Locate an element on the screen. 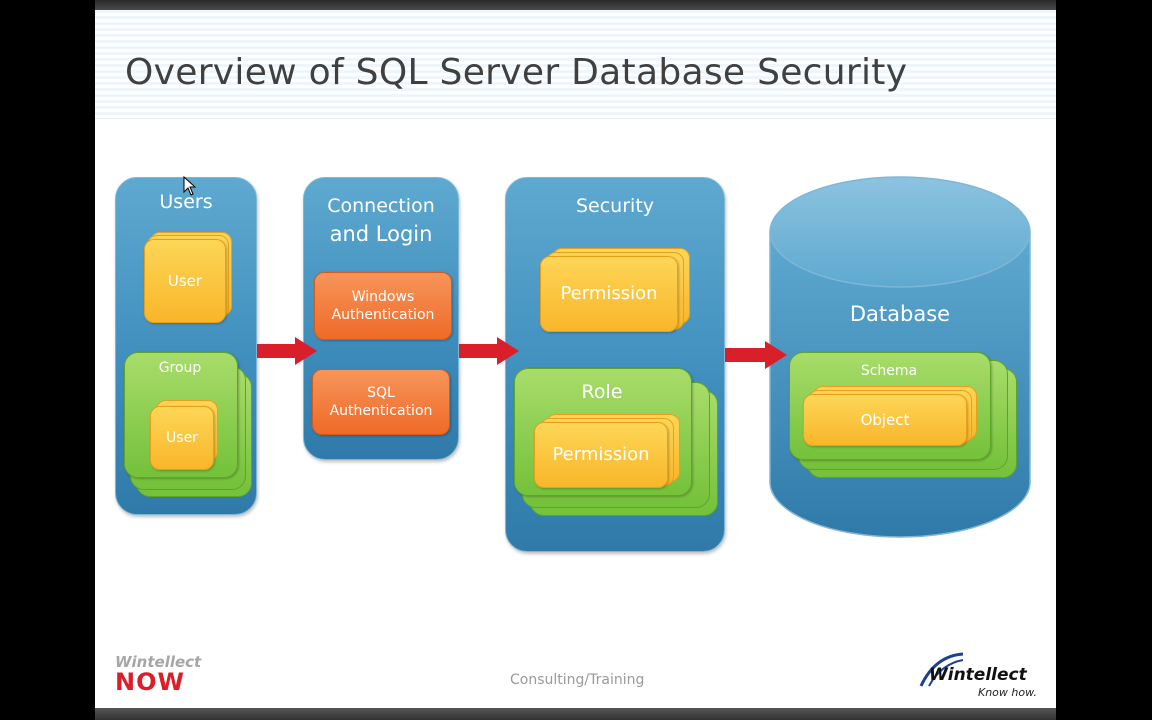 Image resolution: width=1152 pixels, height=720 pixels. permission-card-label: Permission is located at coordinates (609, 293).